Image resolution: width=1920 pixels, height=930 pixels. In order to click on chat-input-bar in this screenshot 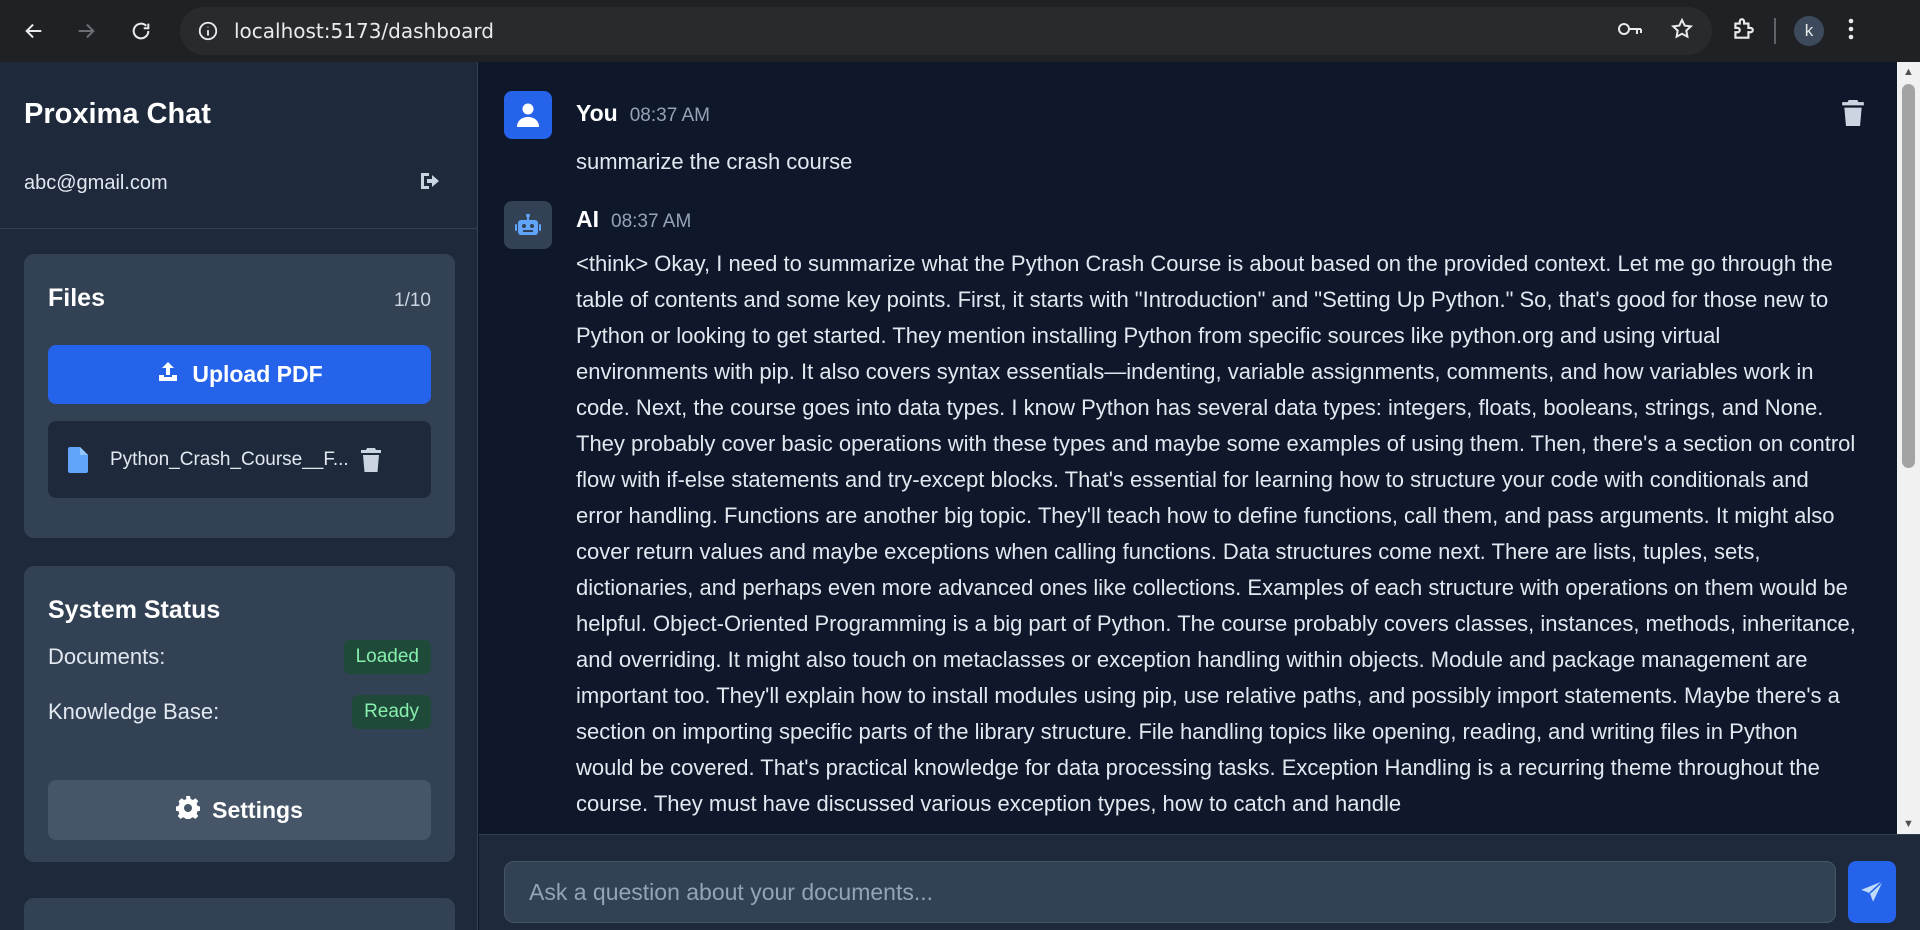, I will do `click(1199, 882)`.